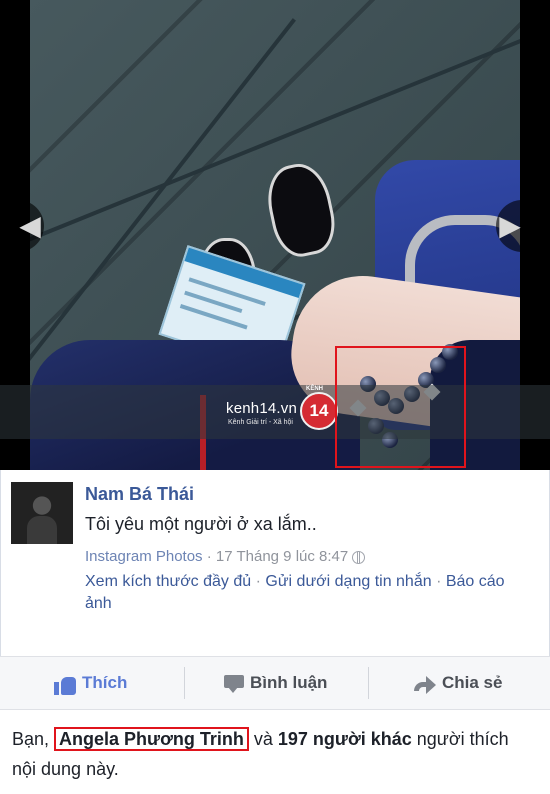  What do you see at coordinates (348, 581) in the screenshot?
I see `send-as-message-link: Gửi dưới dạng tin nhắn` at bounding box center [348, 581].